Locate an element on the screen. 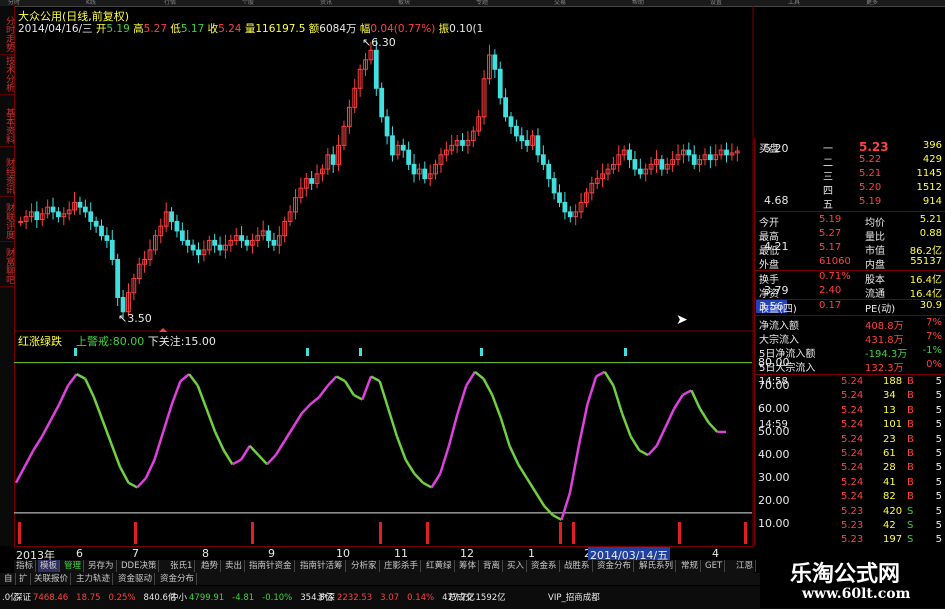 This screenshot has width=945, height=609. indicator-tab: 指南针资金 is located at coordinates (271, 566).